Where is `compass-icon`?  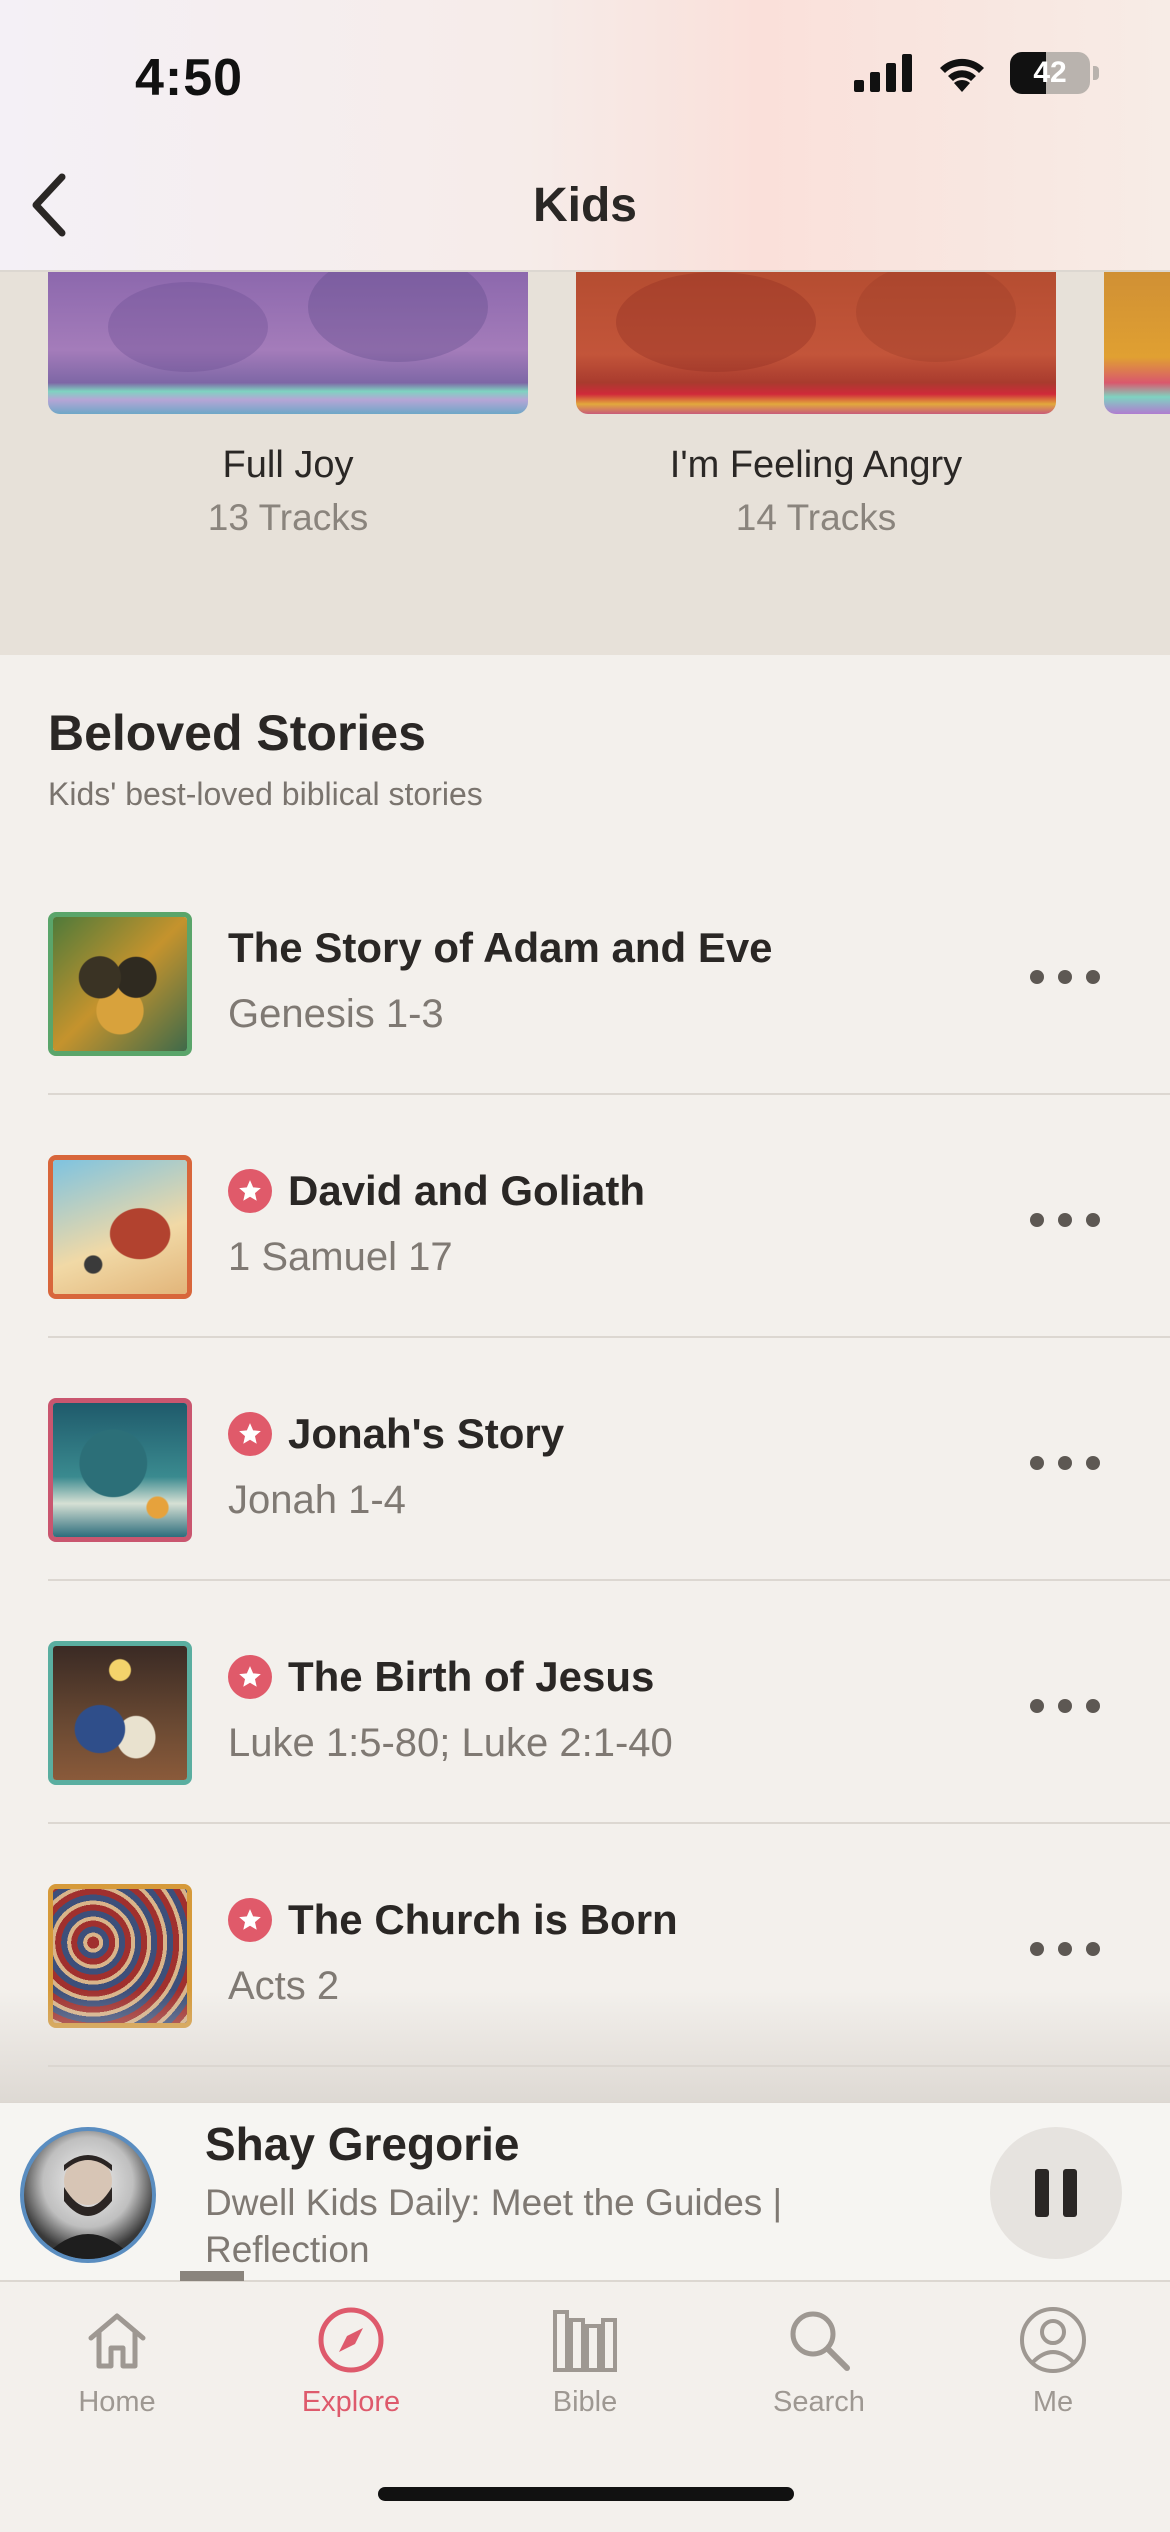
compass-icon is located at coordinates (351, 2340).